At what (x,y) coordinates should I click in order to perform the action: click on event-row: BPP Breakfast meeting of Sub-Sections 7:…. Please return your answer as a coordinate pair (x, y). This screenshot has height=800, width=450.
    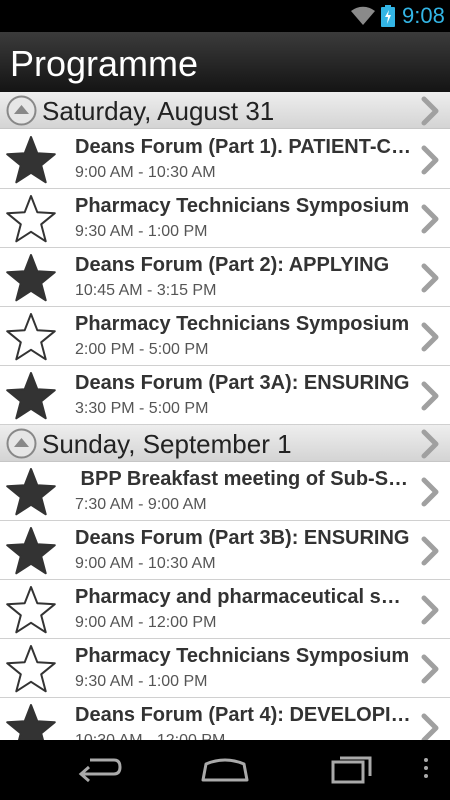
    Looking at the image, I should click on (225, 491).